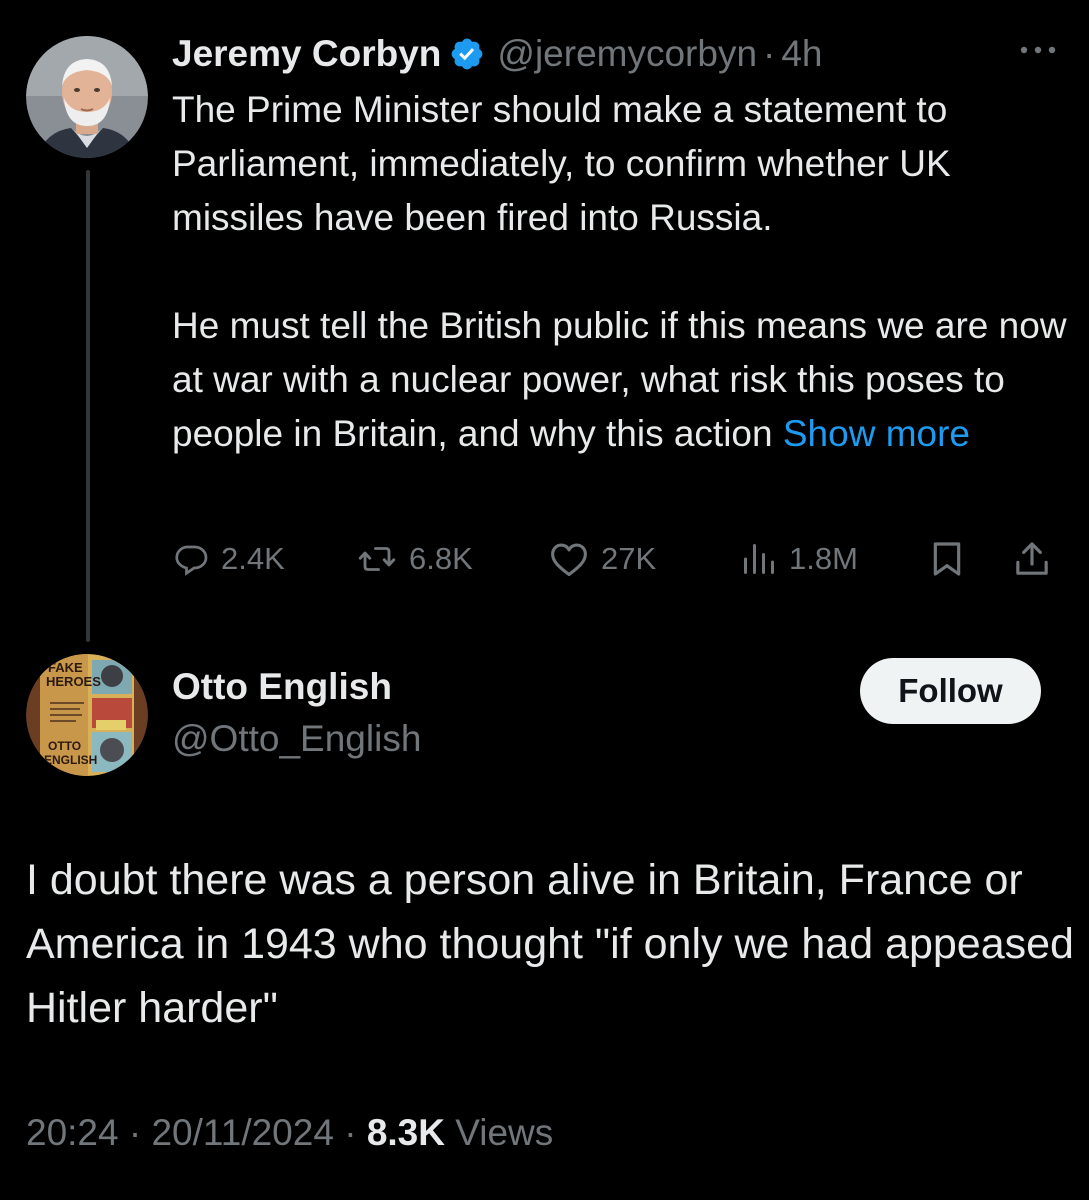  What do you see at coordinates (73, 681) in the screenshot?
I see `book-title-line: HEROES` at bounding box center [73, 681].